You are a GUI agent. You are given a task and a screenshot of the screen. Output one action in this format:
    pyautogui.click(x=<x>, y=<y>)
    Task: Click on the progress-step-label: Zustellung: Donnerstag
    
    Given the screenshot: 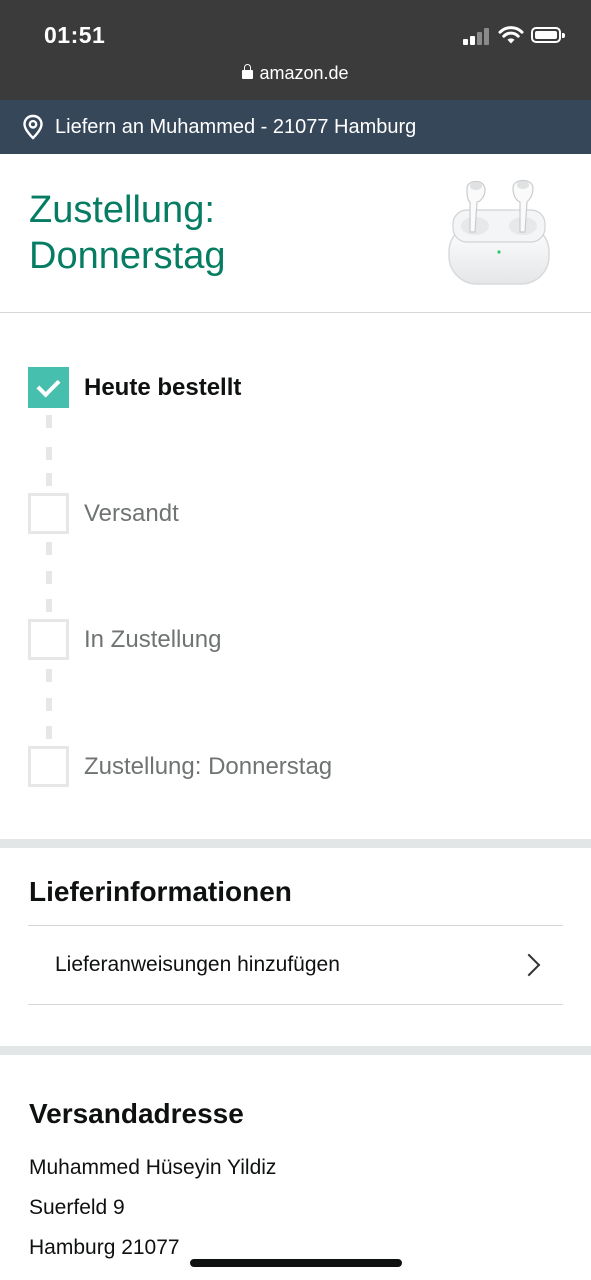 What is the action you would take?
    pyautogui.click(x=208, y=766)
    